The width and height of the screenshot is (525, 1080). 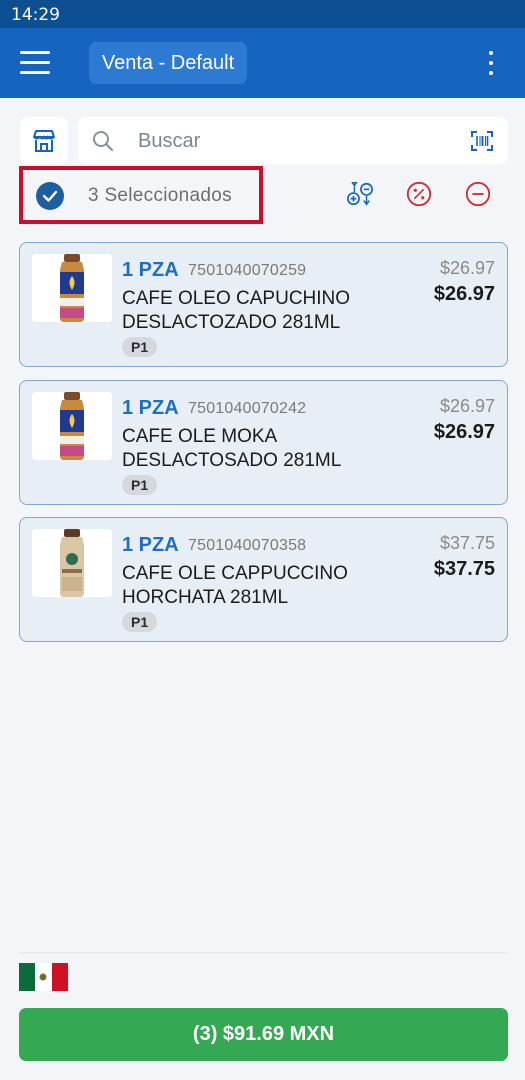 I want to click on hamburger-menu-icon, so click(x=35, y=63).